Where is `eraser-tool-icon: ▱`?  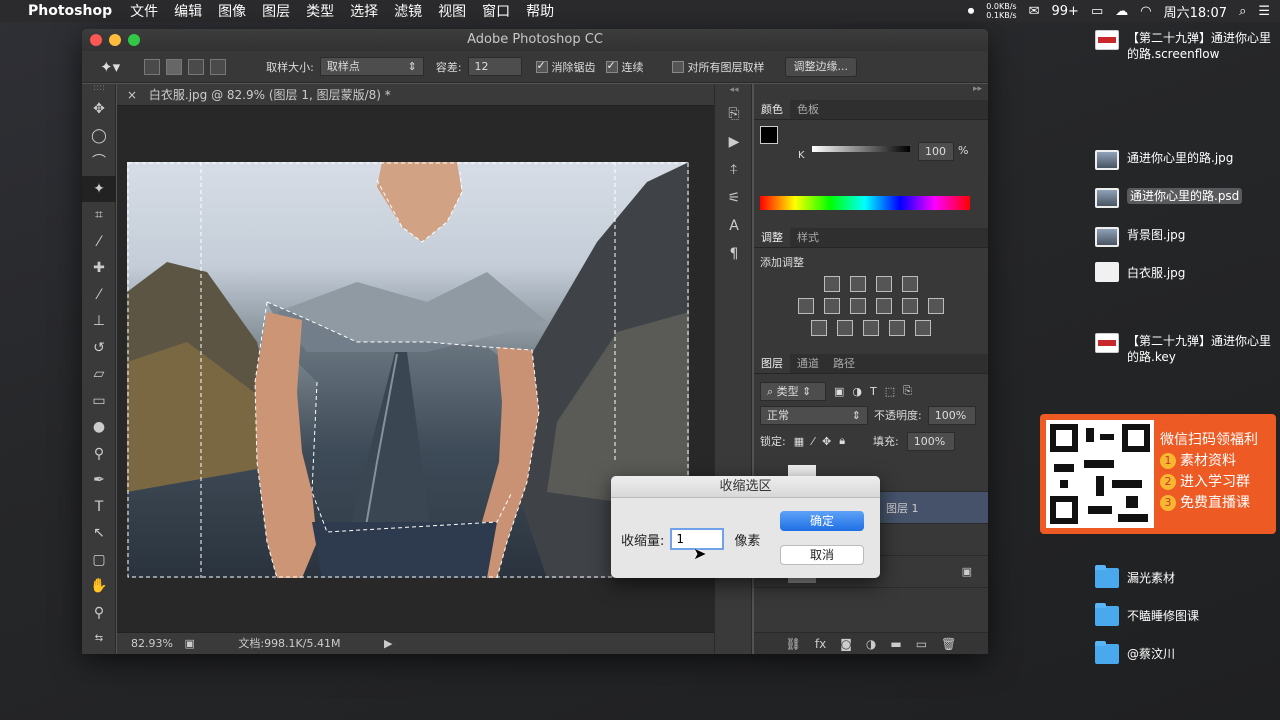 eraser-tool-icon: ▱ is located at coordinates (99, 374).